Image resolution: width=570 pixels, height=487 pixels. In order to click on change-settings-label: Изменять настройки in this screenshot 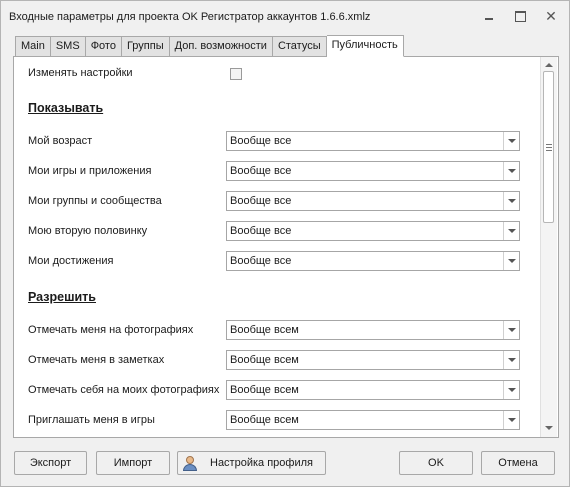, I will do `click(80, 73)`.